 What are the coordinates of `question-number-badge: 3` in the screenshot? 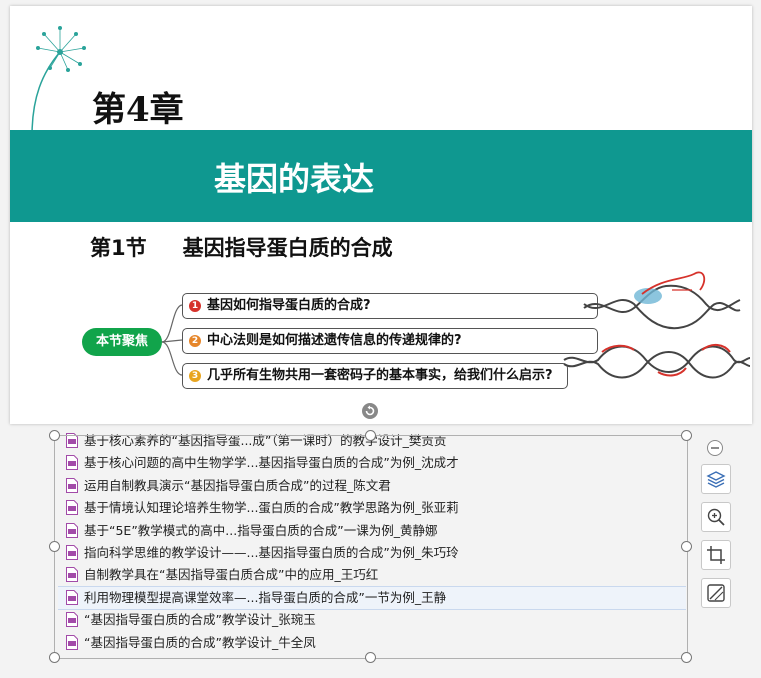 It's located at (195, 376).